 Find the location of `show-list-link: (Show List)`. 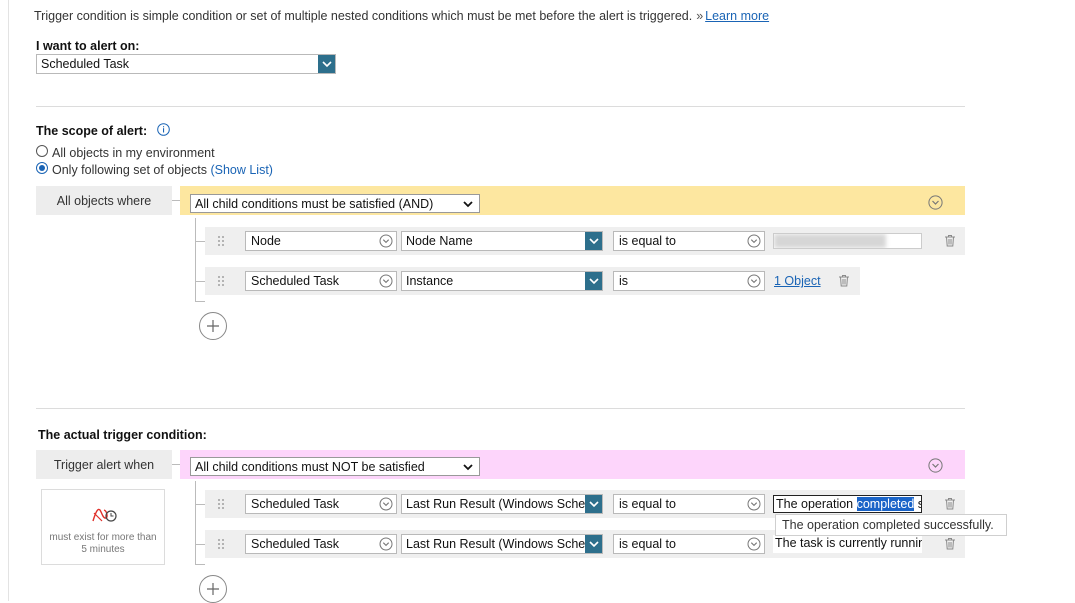

show-list-link: (Show List) is located at coordinates (241, 170).